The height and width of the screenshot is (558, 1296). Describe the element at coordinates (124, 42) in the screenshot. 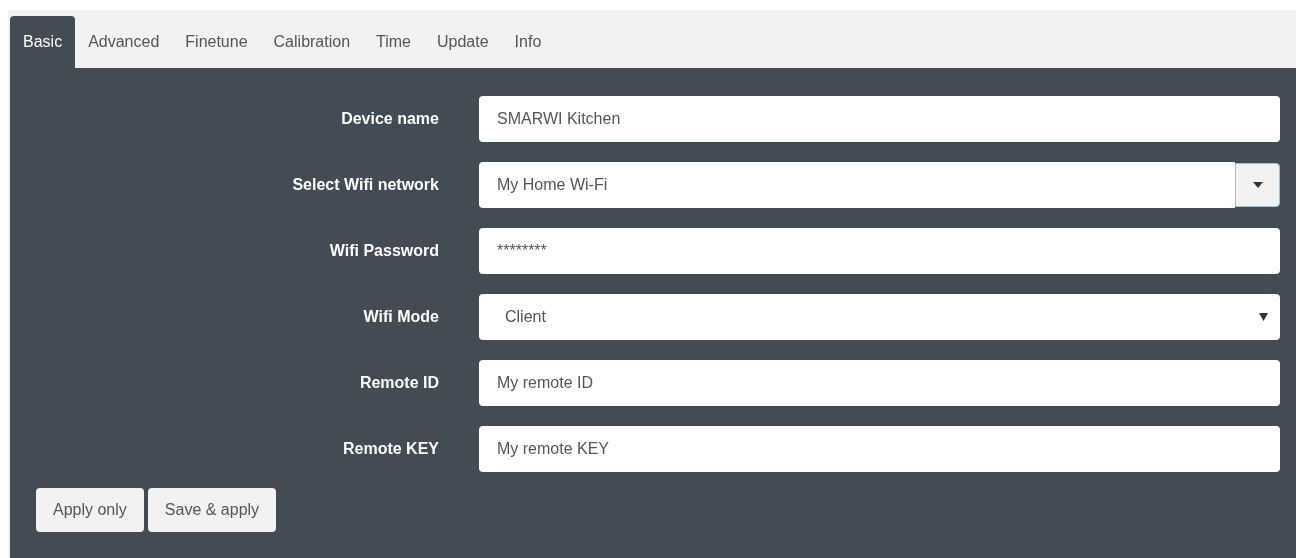

I see `tab: Advanced` at that location.